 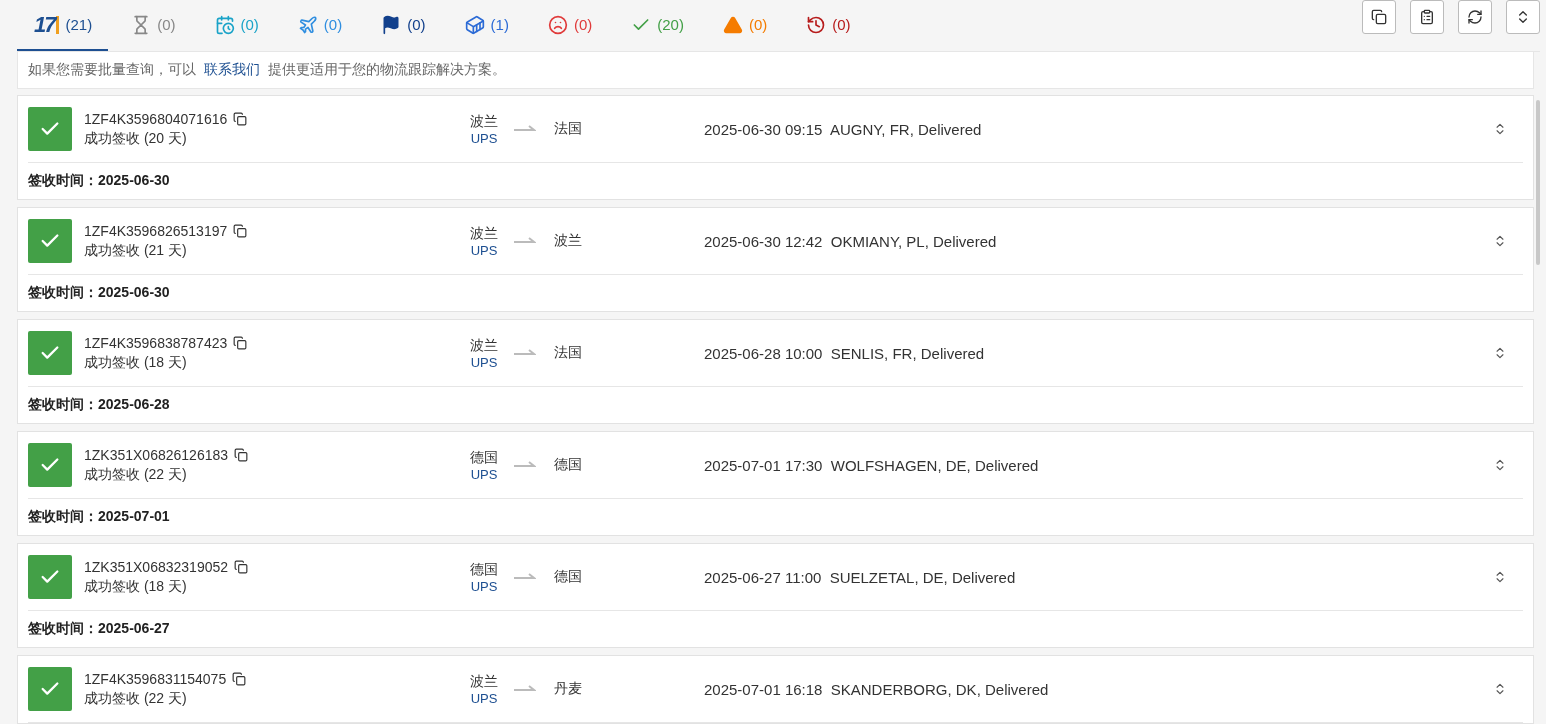 What do you see at coordinates (136, 250) in the screenshot?
I see `status-text: 成功签收 (21 天)` at bounding box center [136, 250].